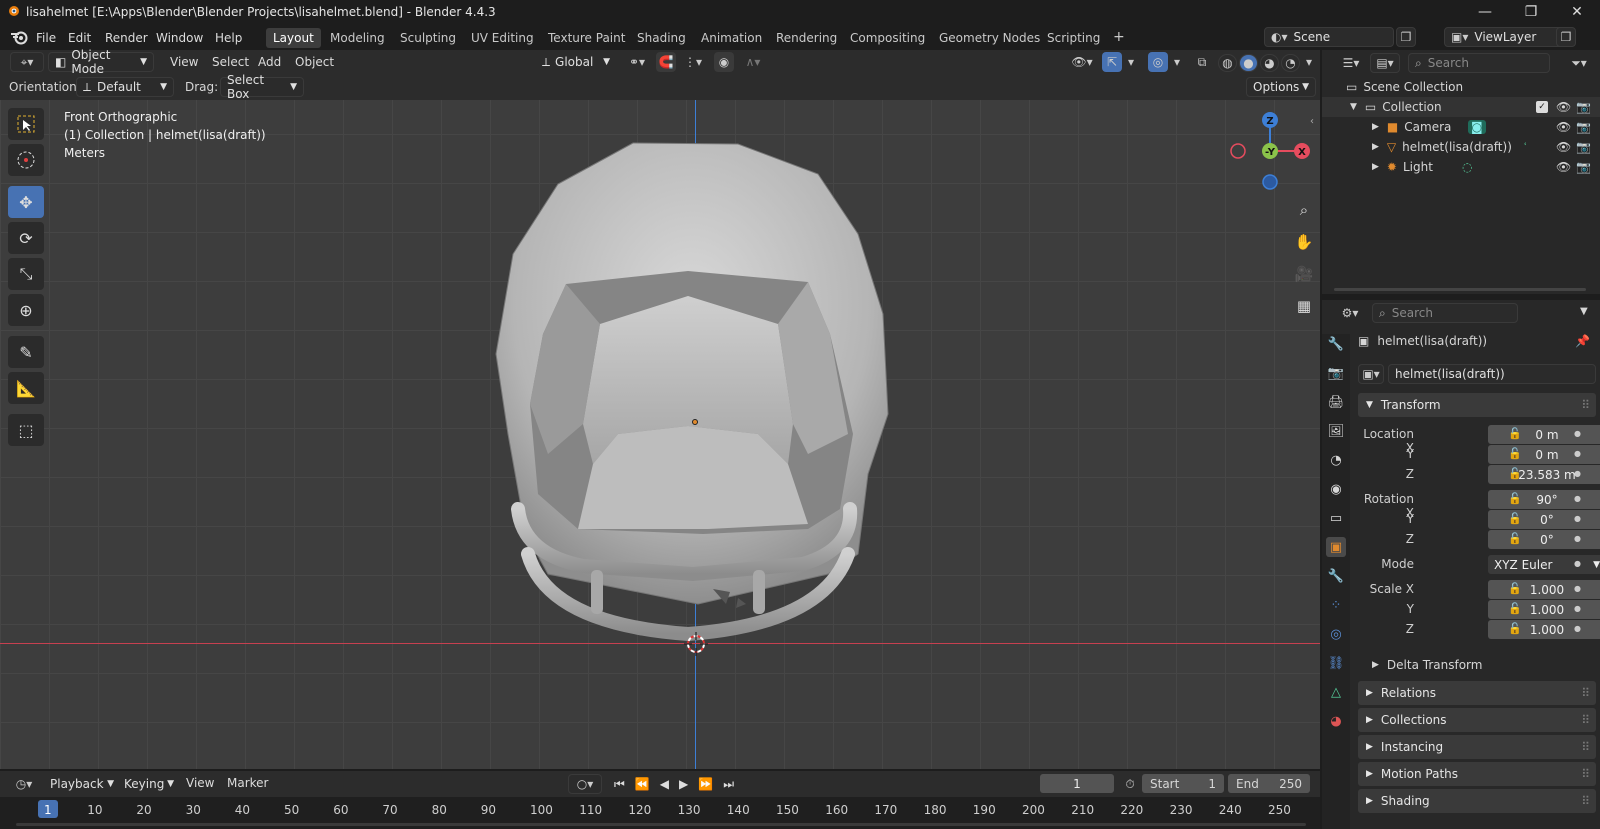 The image size is (1600, 829). What do you see at coordinates (293, 38) in the screenshot?
I see `tab-layout: Layout` at bounding box center [293, 38].